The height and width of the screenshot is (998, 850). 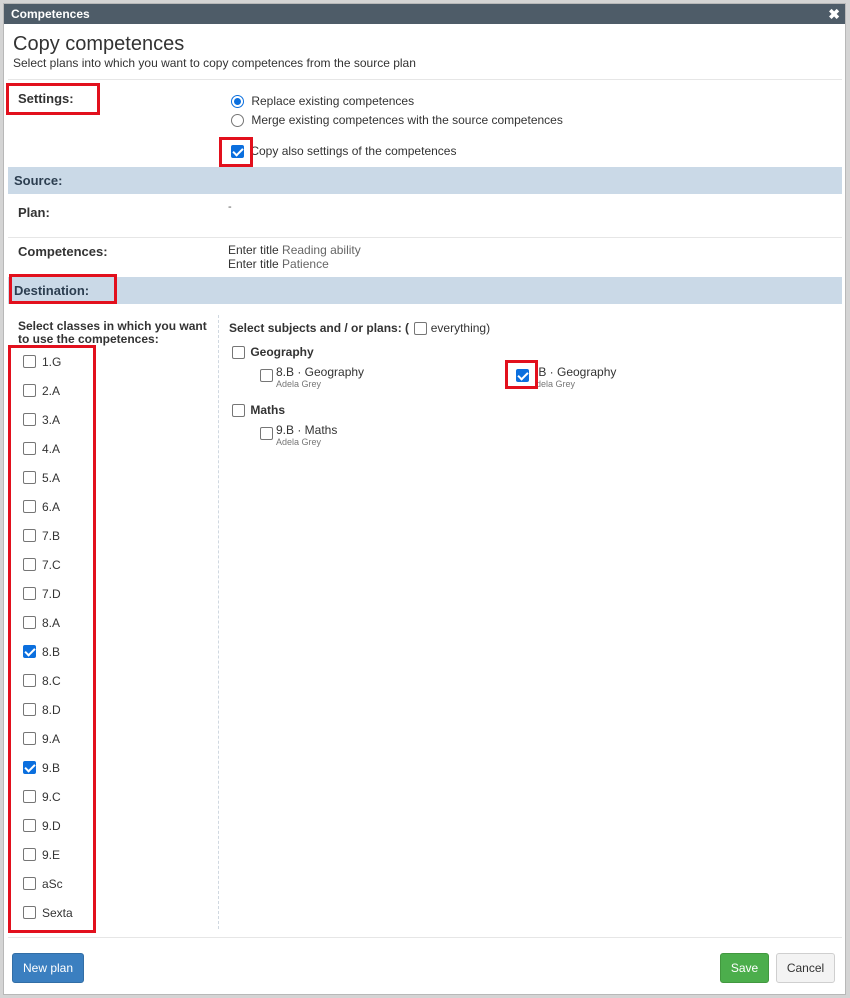 I want to click on copy-settings-label: Copy also settings of the competences, so click(x=353, y=151).